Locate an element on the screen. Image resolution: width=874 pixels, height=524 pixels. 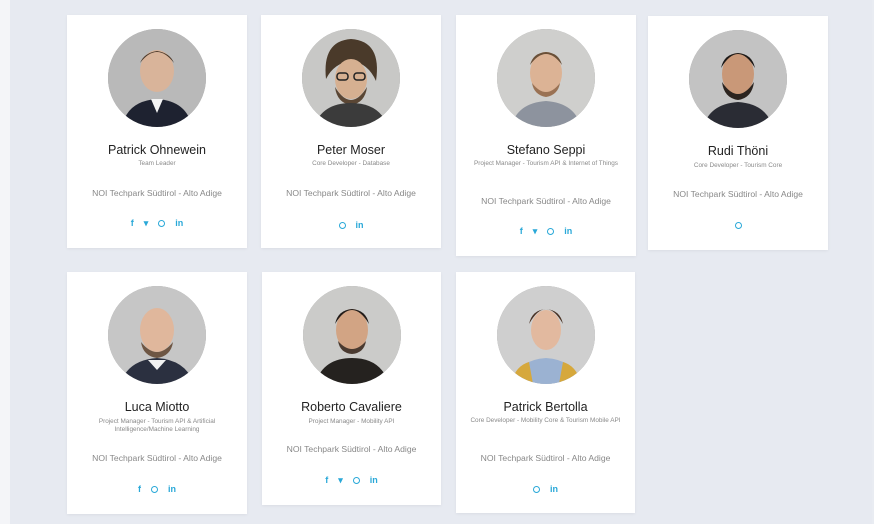
member-name: Rudi Thöni is located at coordinates (738, 151).